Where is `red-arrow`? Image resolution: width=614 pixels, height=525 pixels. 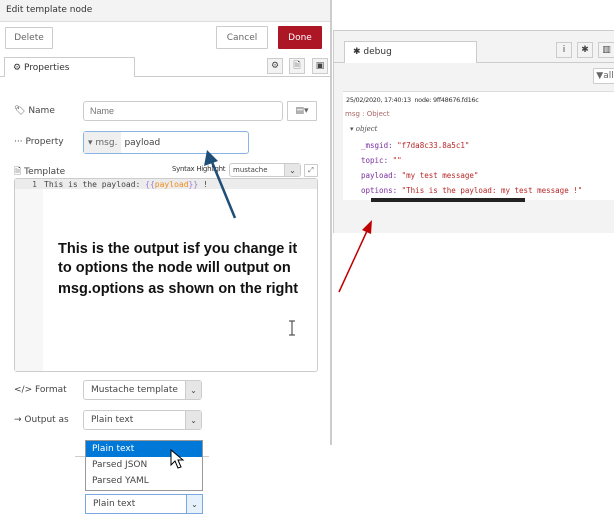
red-arrow is located at coordinates (355, 256).